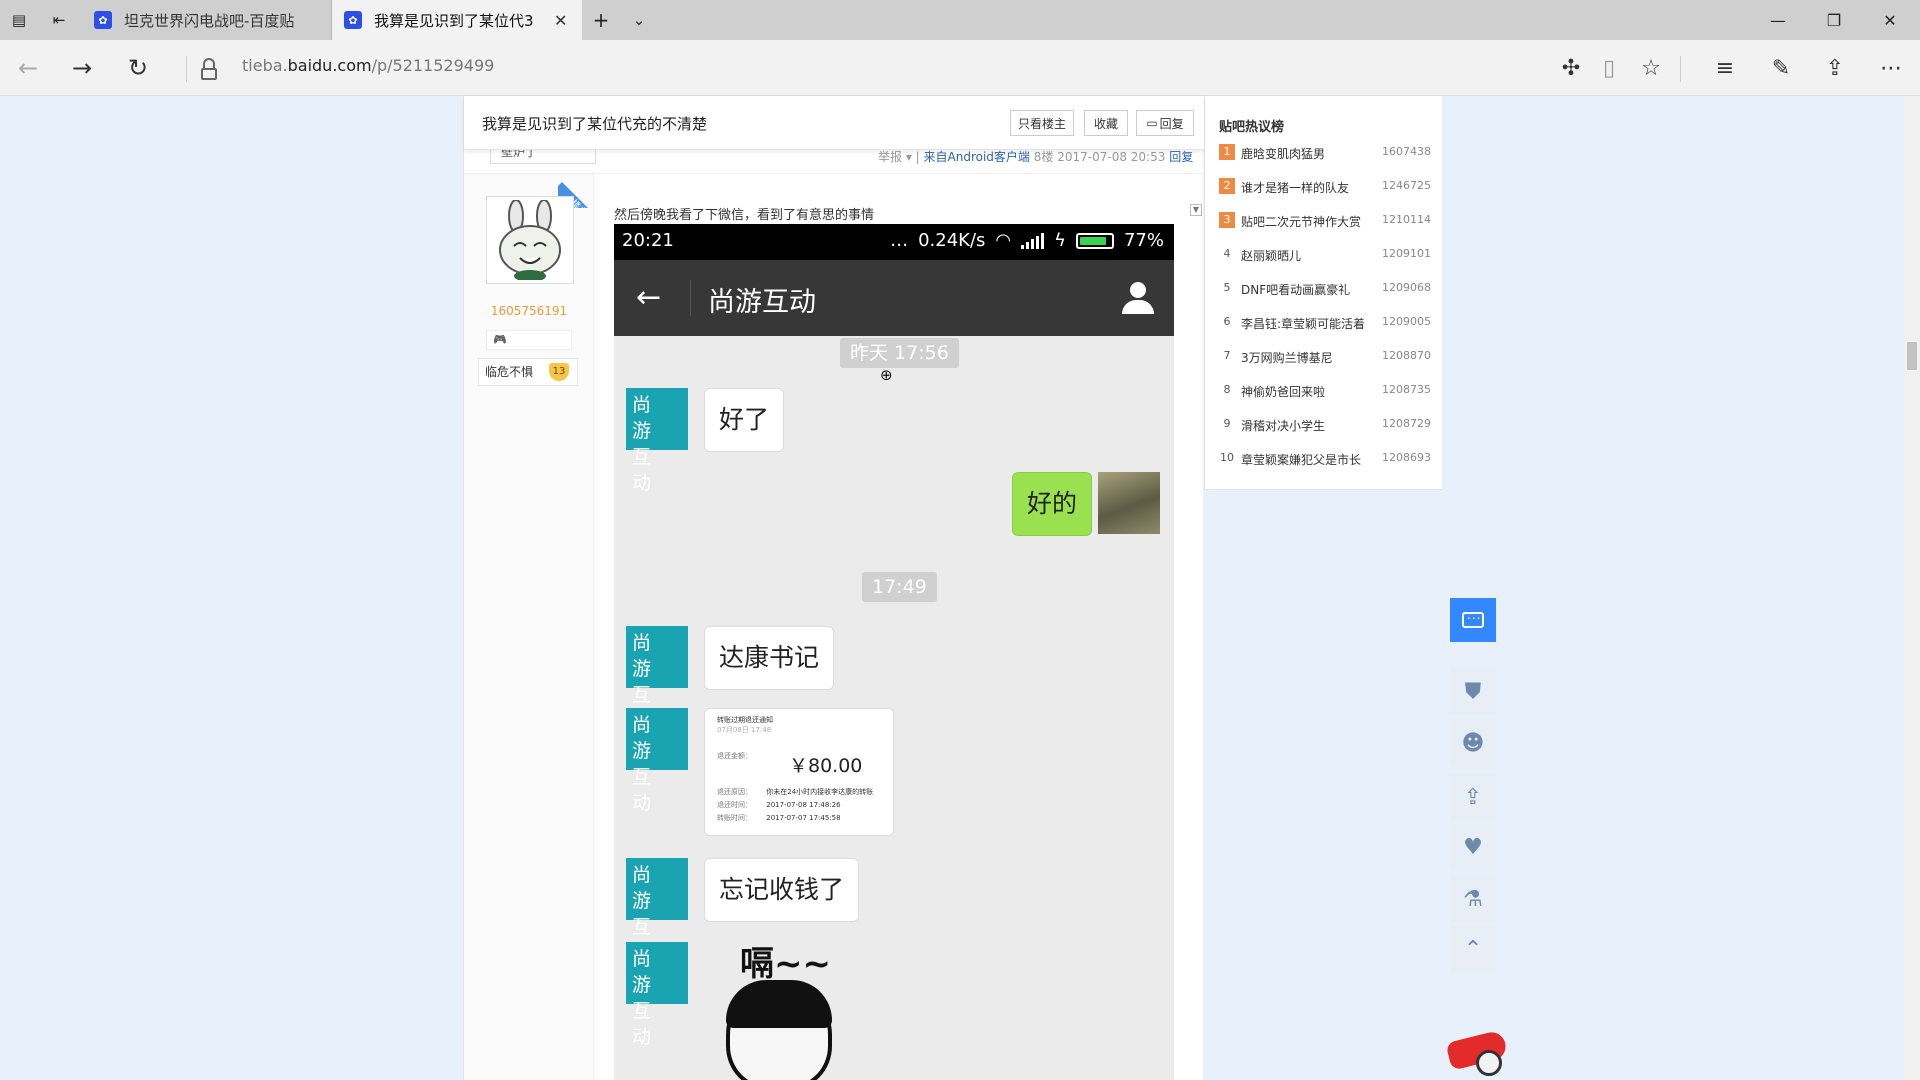 This screenshot has height=1080, width=1920. Describe the element at coordinates (529, 340) in the screenshot. I see `member-badge: 🎮` at that location.